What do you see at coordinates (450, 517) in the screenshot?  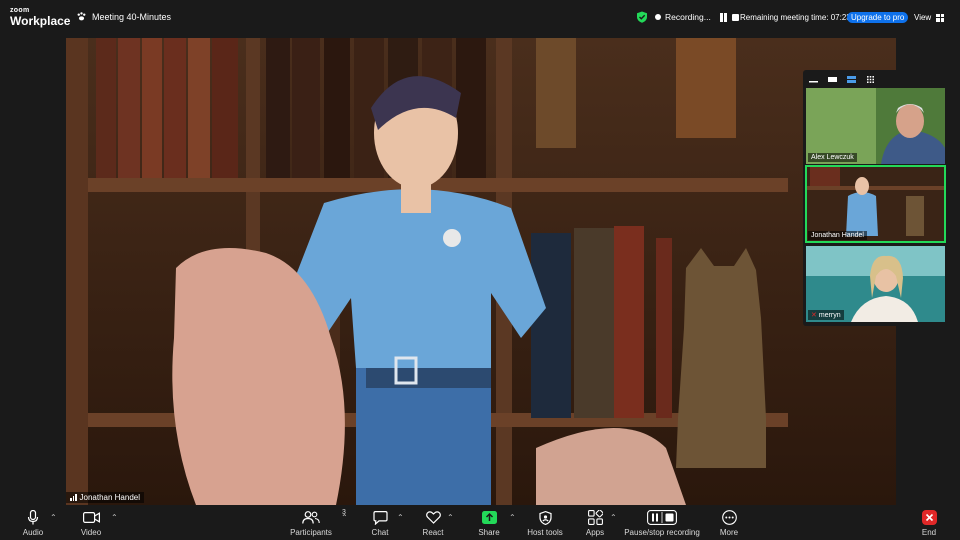 I see `react-options-chevron-icon: ⌃` at bounding box center [450, 517].